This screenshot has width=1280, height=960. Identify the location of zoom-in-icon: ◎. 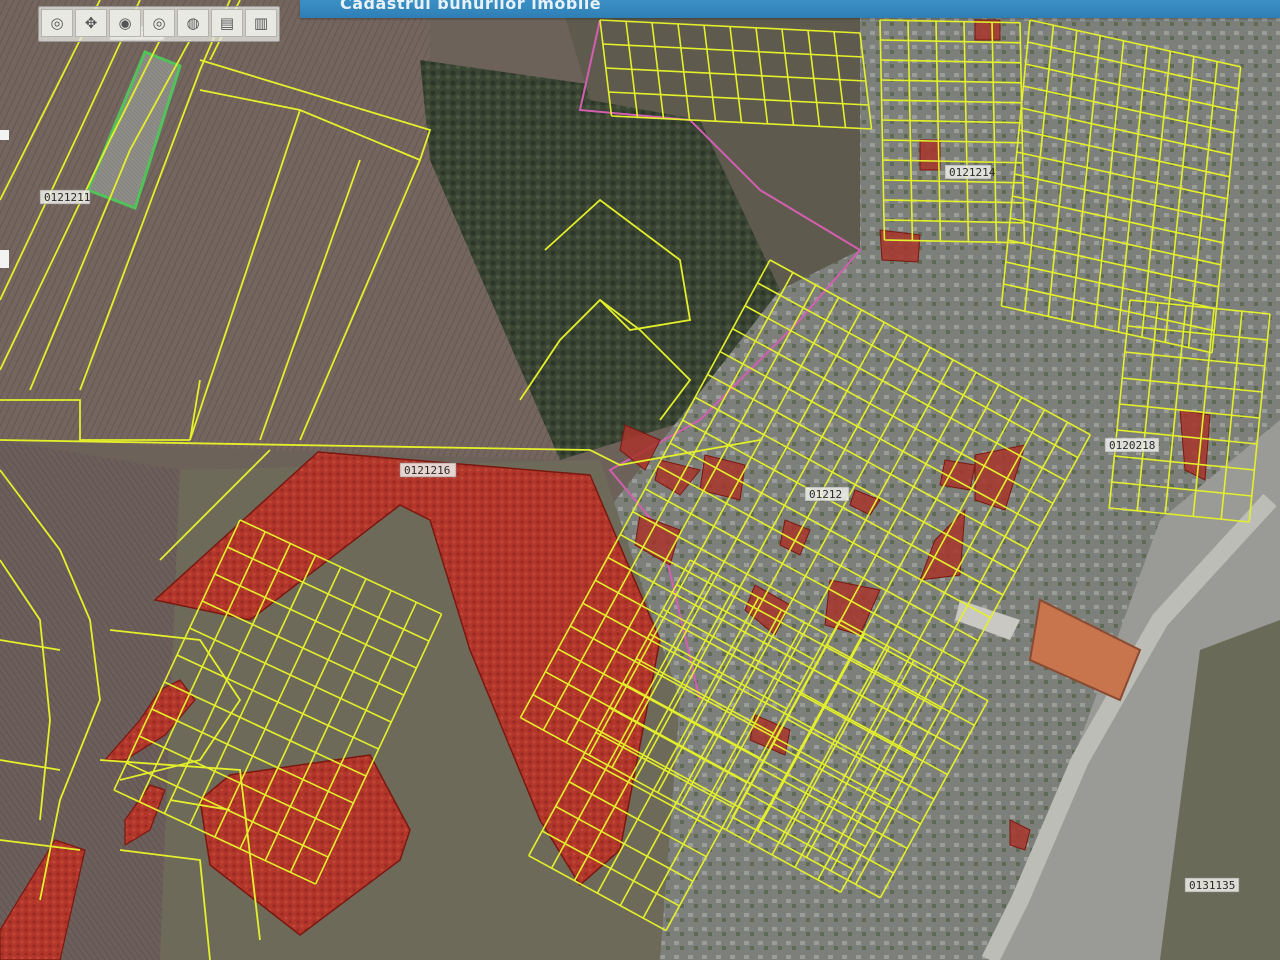
(159, 23).